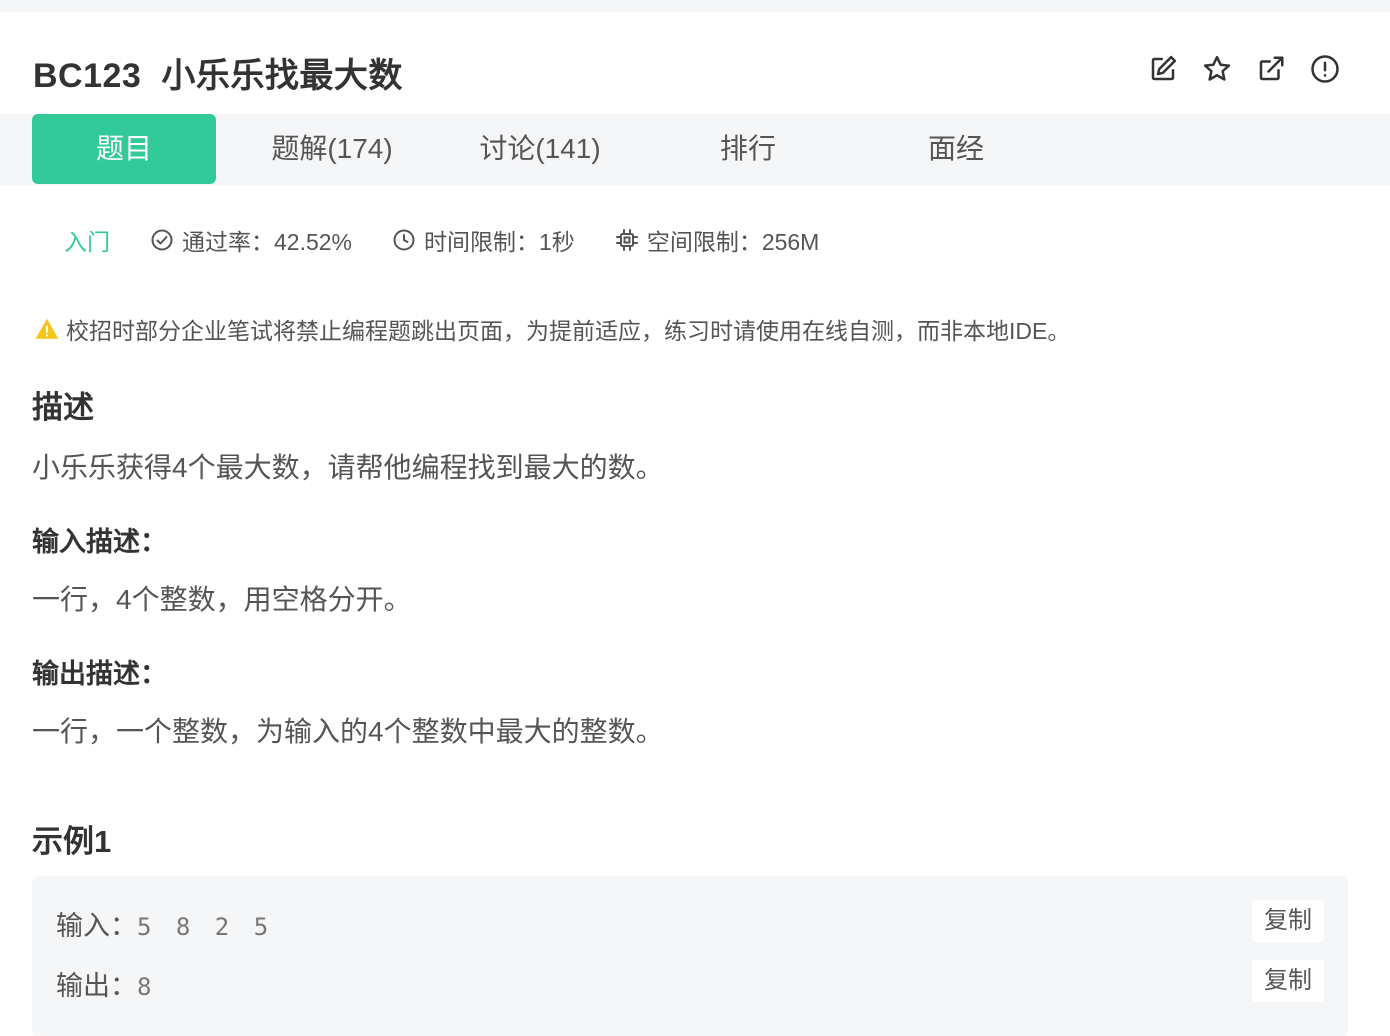  Describe the element at coordinates (1244, 69) in the screenshot. I see `header-actions` at that location.